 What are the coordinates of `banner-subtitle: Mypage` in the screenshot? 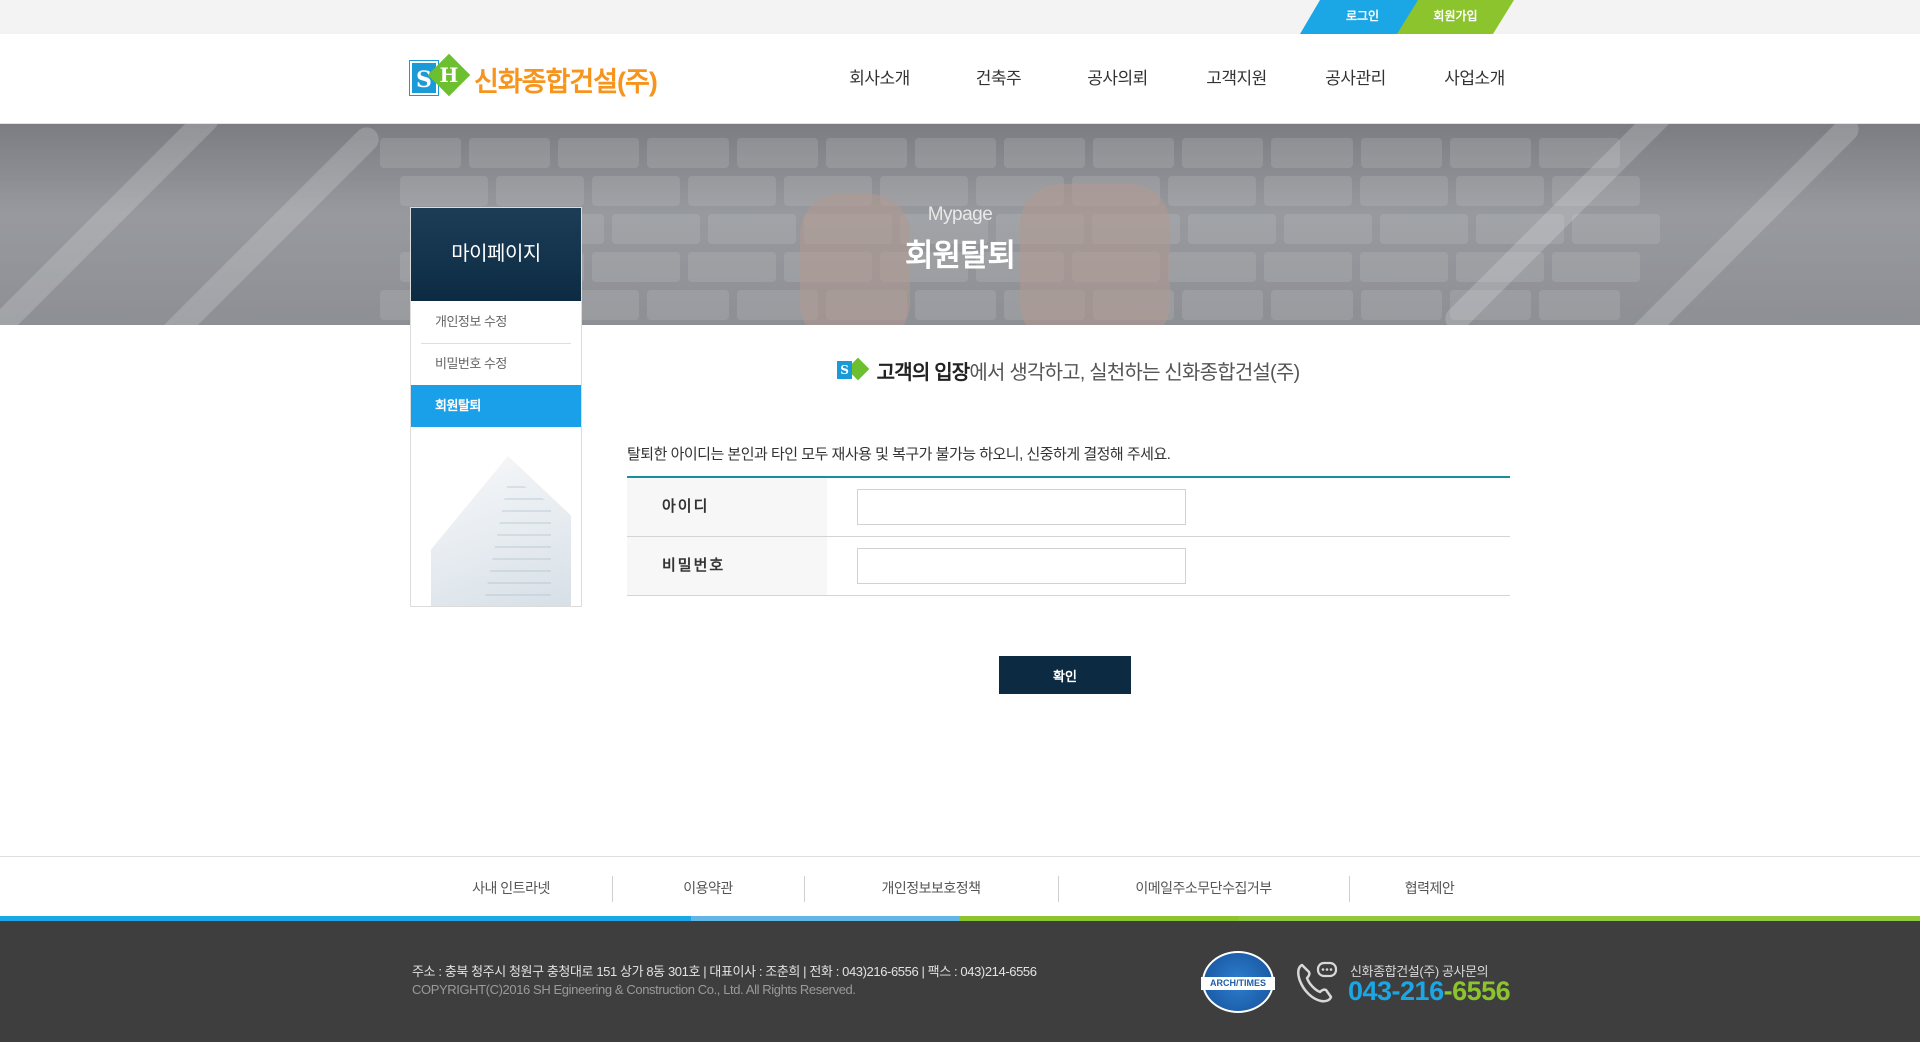 It's located at (960, 214).